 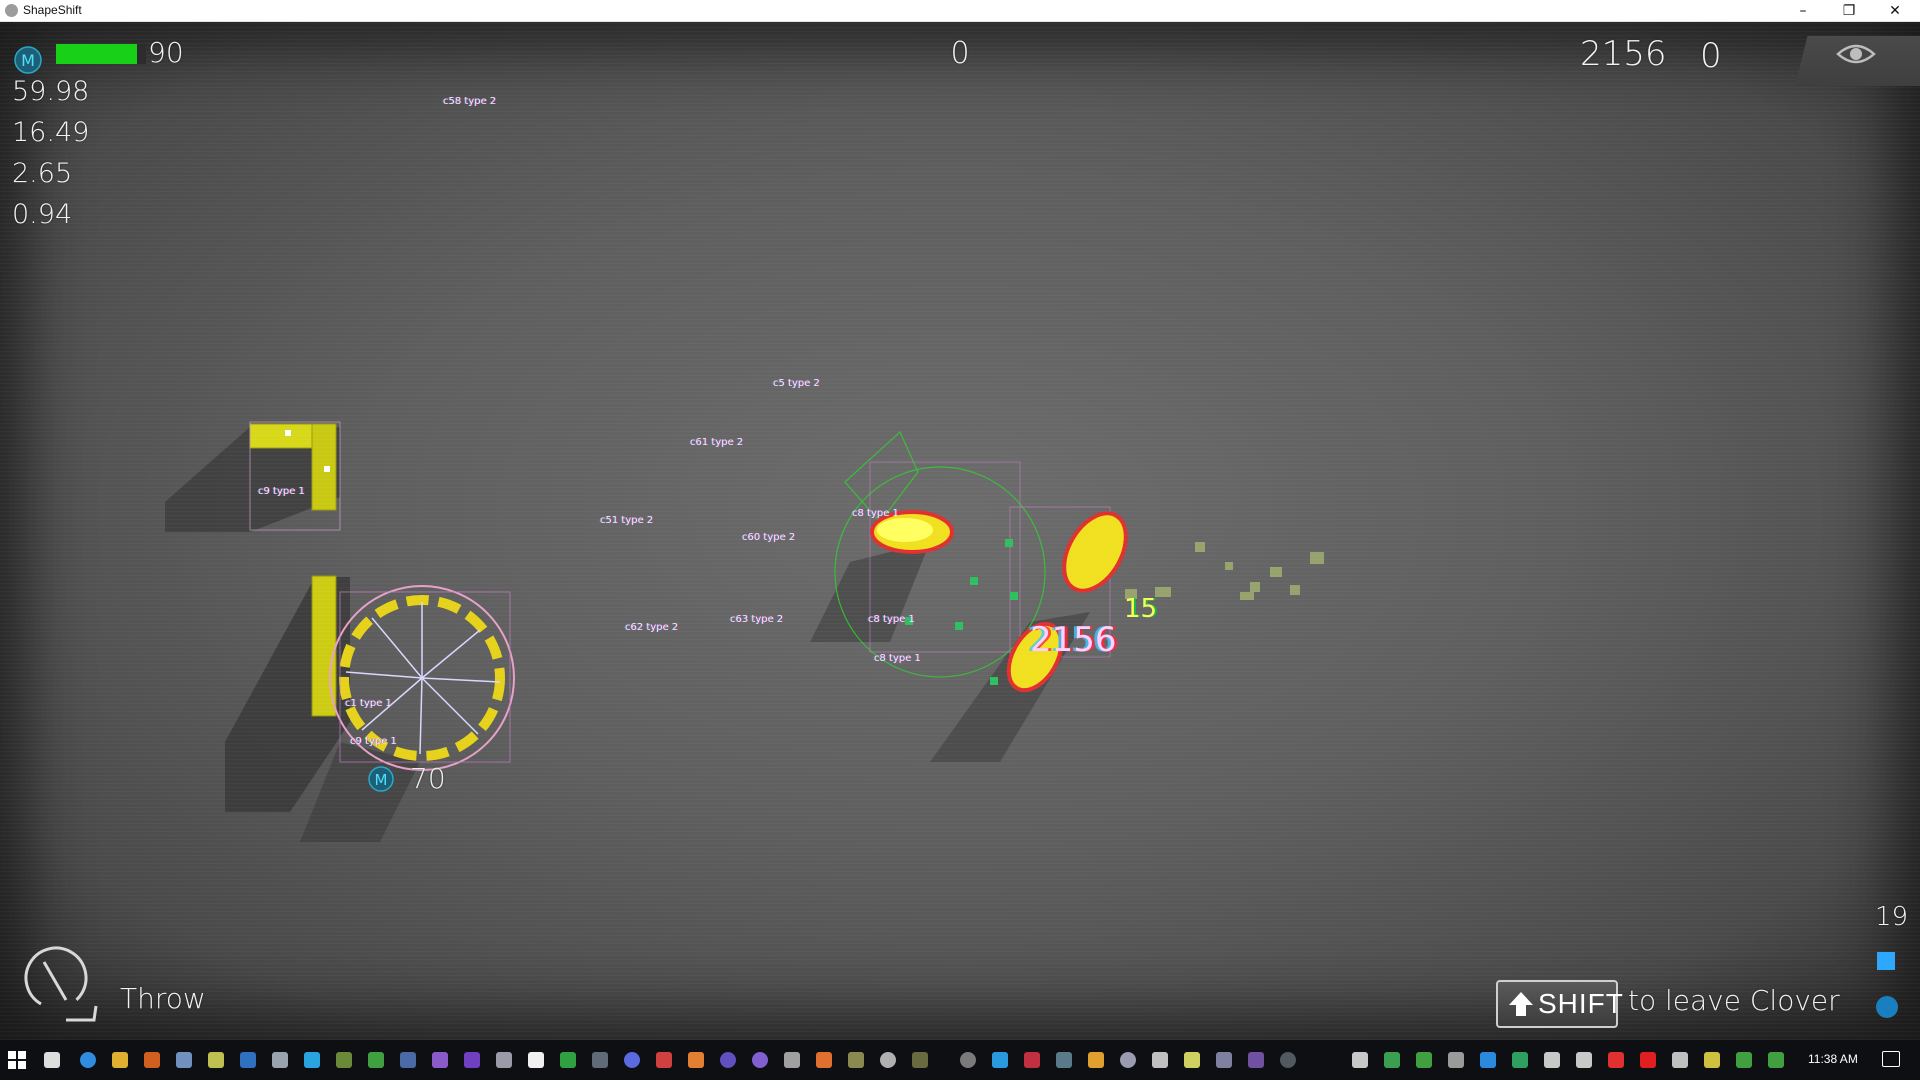 What do you see at coordinates (1073, 640) in the screenshot?
I see `damage-number: 2156` at bounding box center [1073, 640].